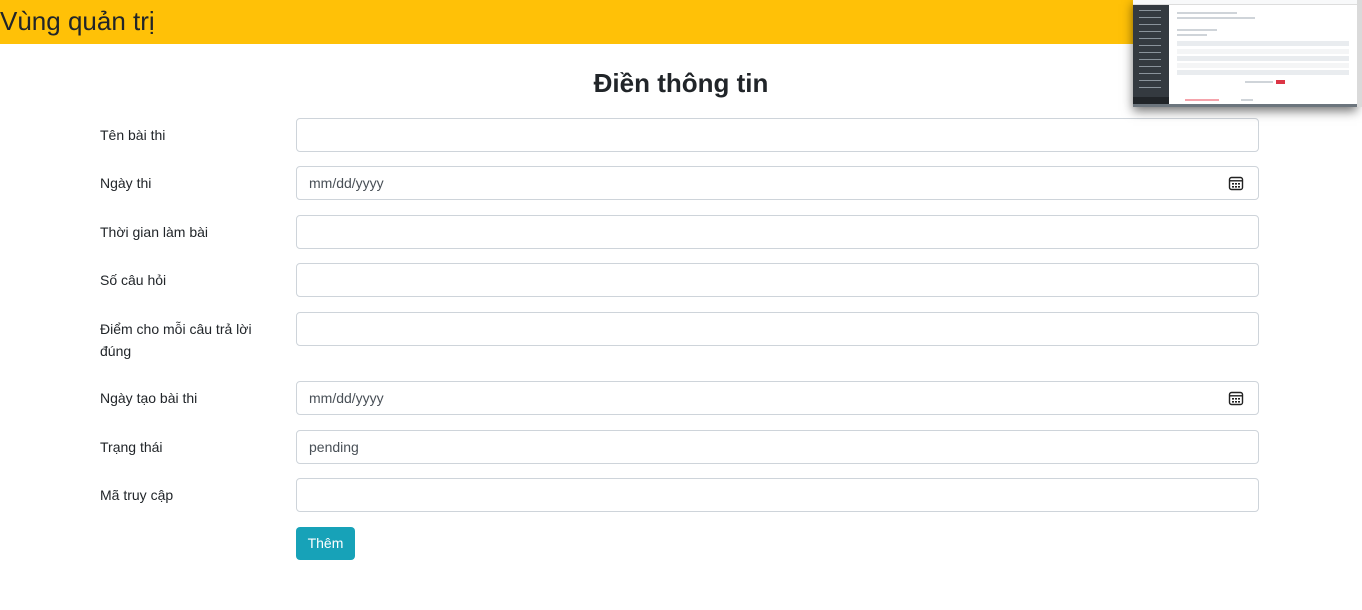 The height and width of the screenshot is (610, 1362). Describe the element at coordinates (154, 232) in the screenshot. I see `field-label: Thời gian làm bài` at that location.